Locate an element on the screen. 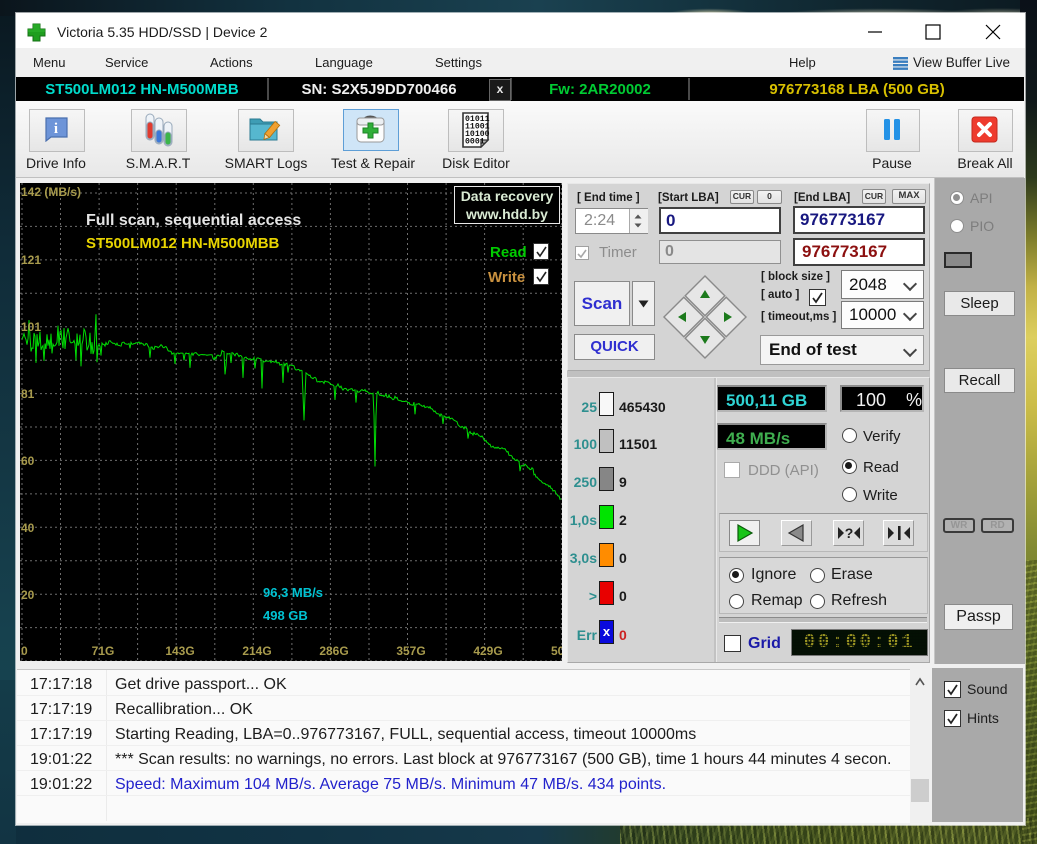 Image resolution: width=1037 pixels, height=844 pixels. svg-text: 286G is located at coordinates (333, 651).